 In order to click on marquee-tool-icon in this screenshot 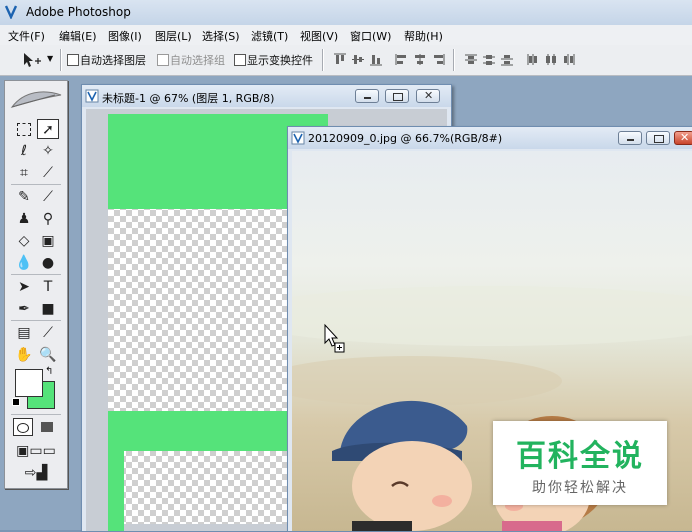, I will do `click(24, 129)`.